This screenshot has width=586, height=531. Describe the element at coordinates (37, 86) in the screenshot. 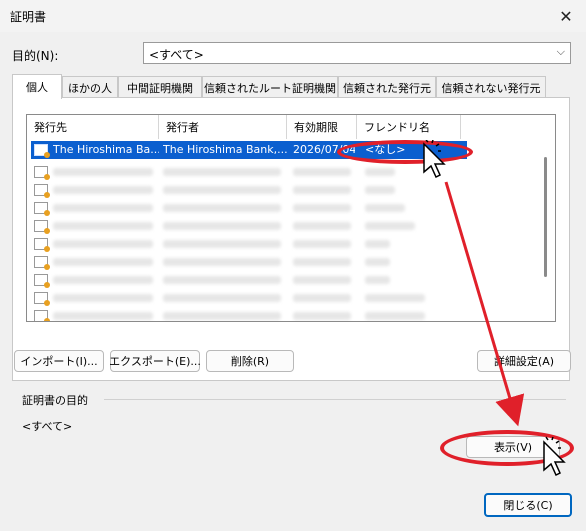

I see `tab-personal: 個人` at that location.